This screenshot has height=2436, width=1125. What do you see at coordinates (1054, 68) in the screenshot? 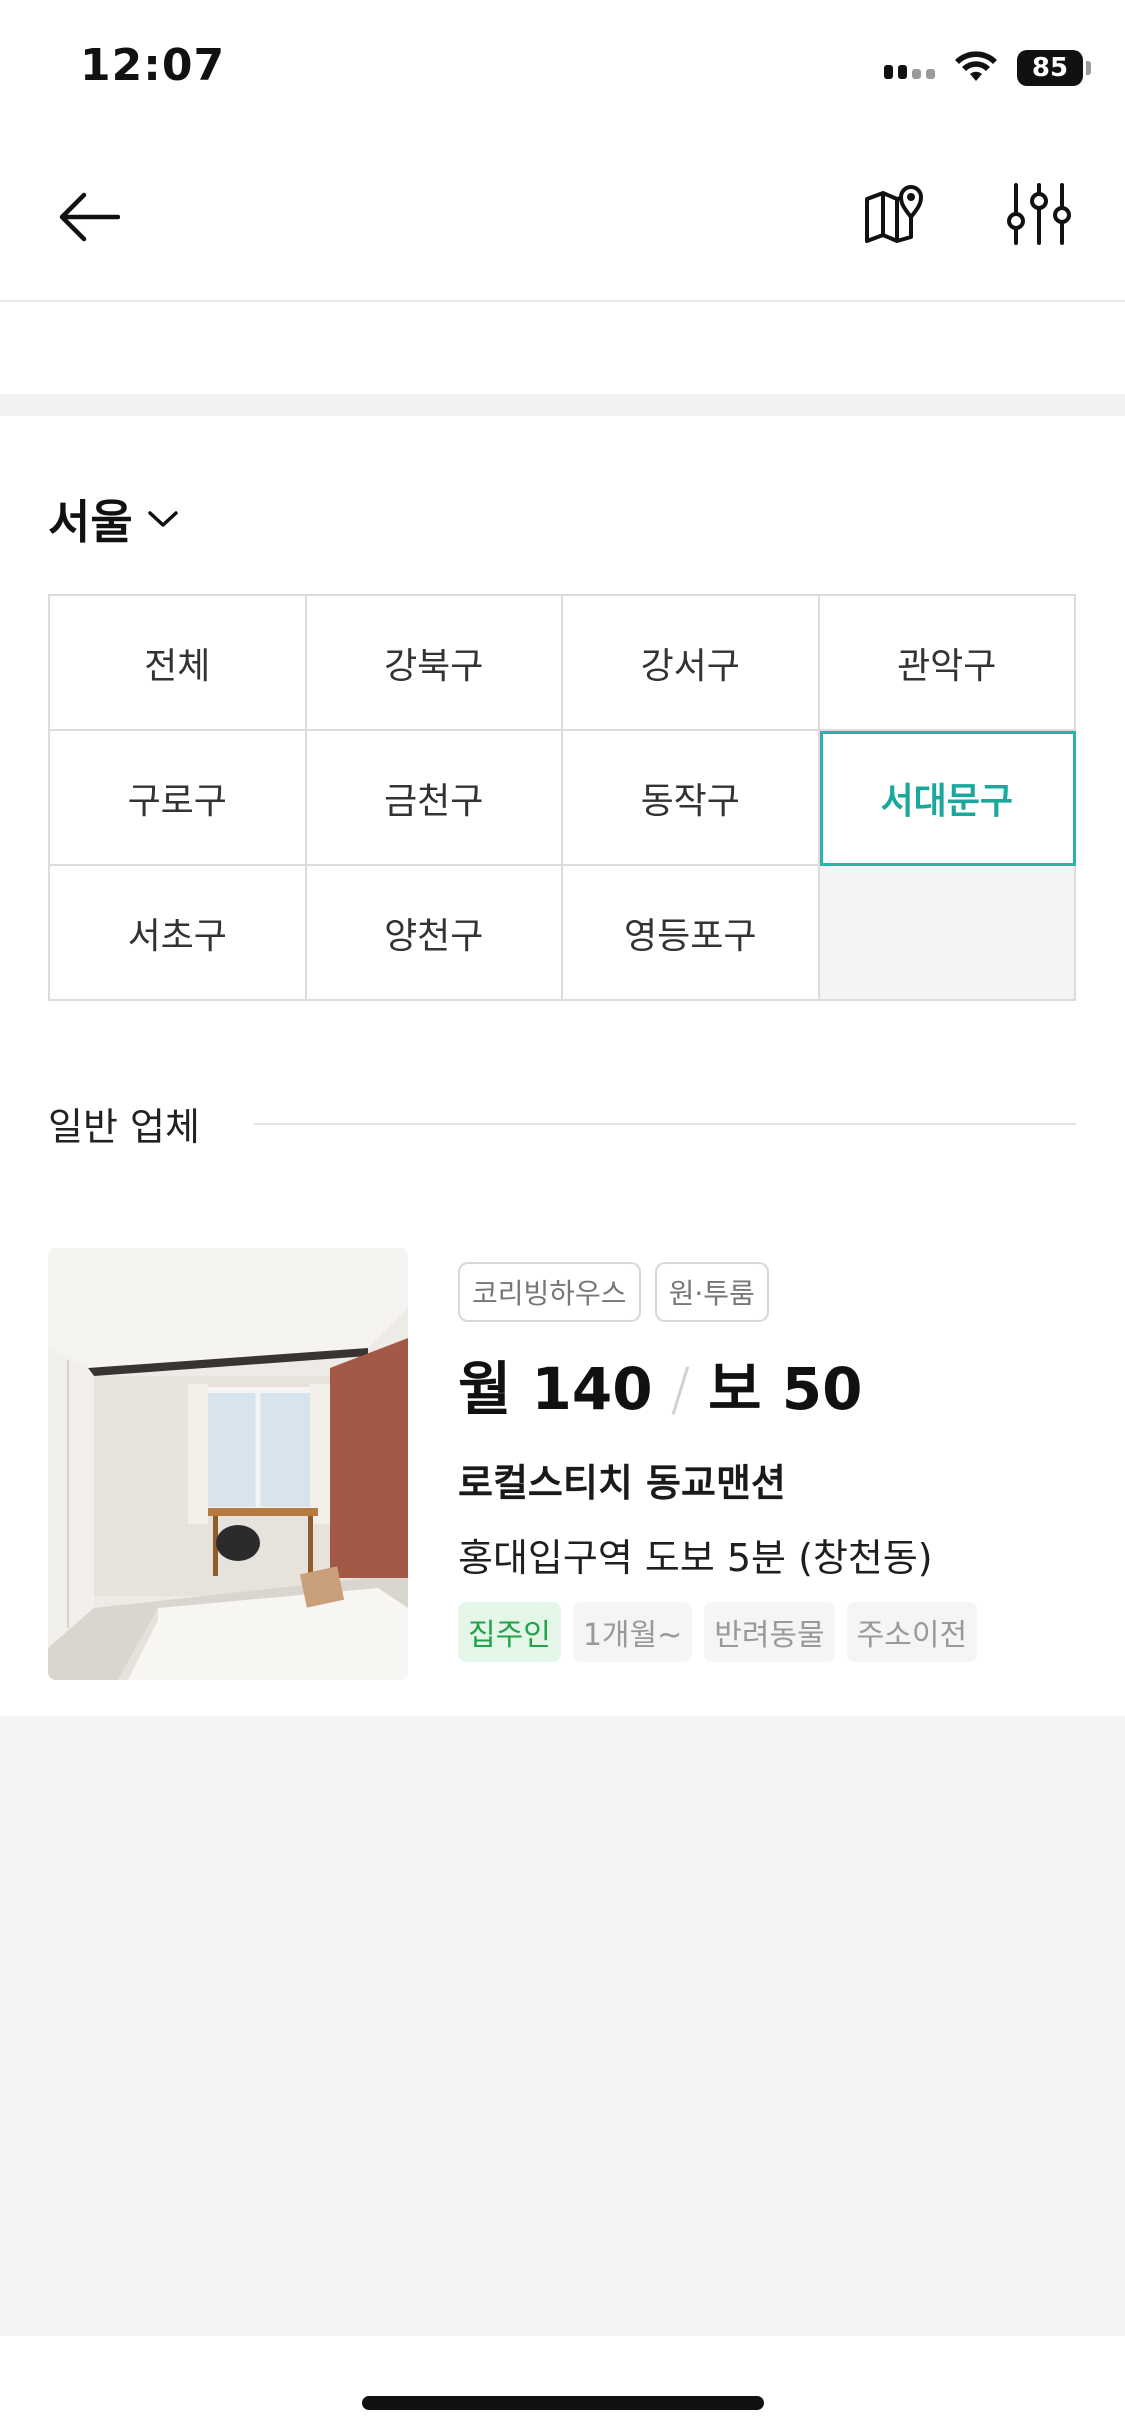
I see `battery-icon: 85` at bounding box center [1054, 68].